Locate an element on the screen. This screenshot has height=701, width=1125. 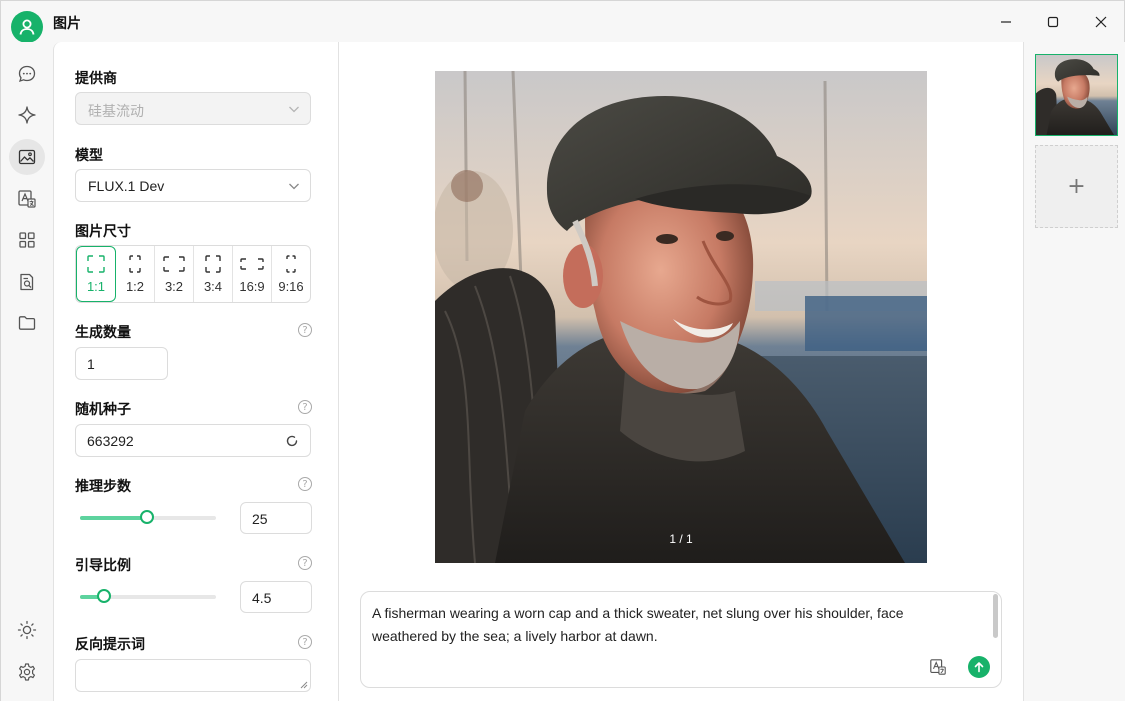
steps-input: 25 is located at coordinates (276, 518).